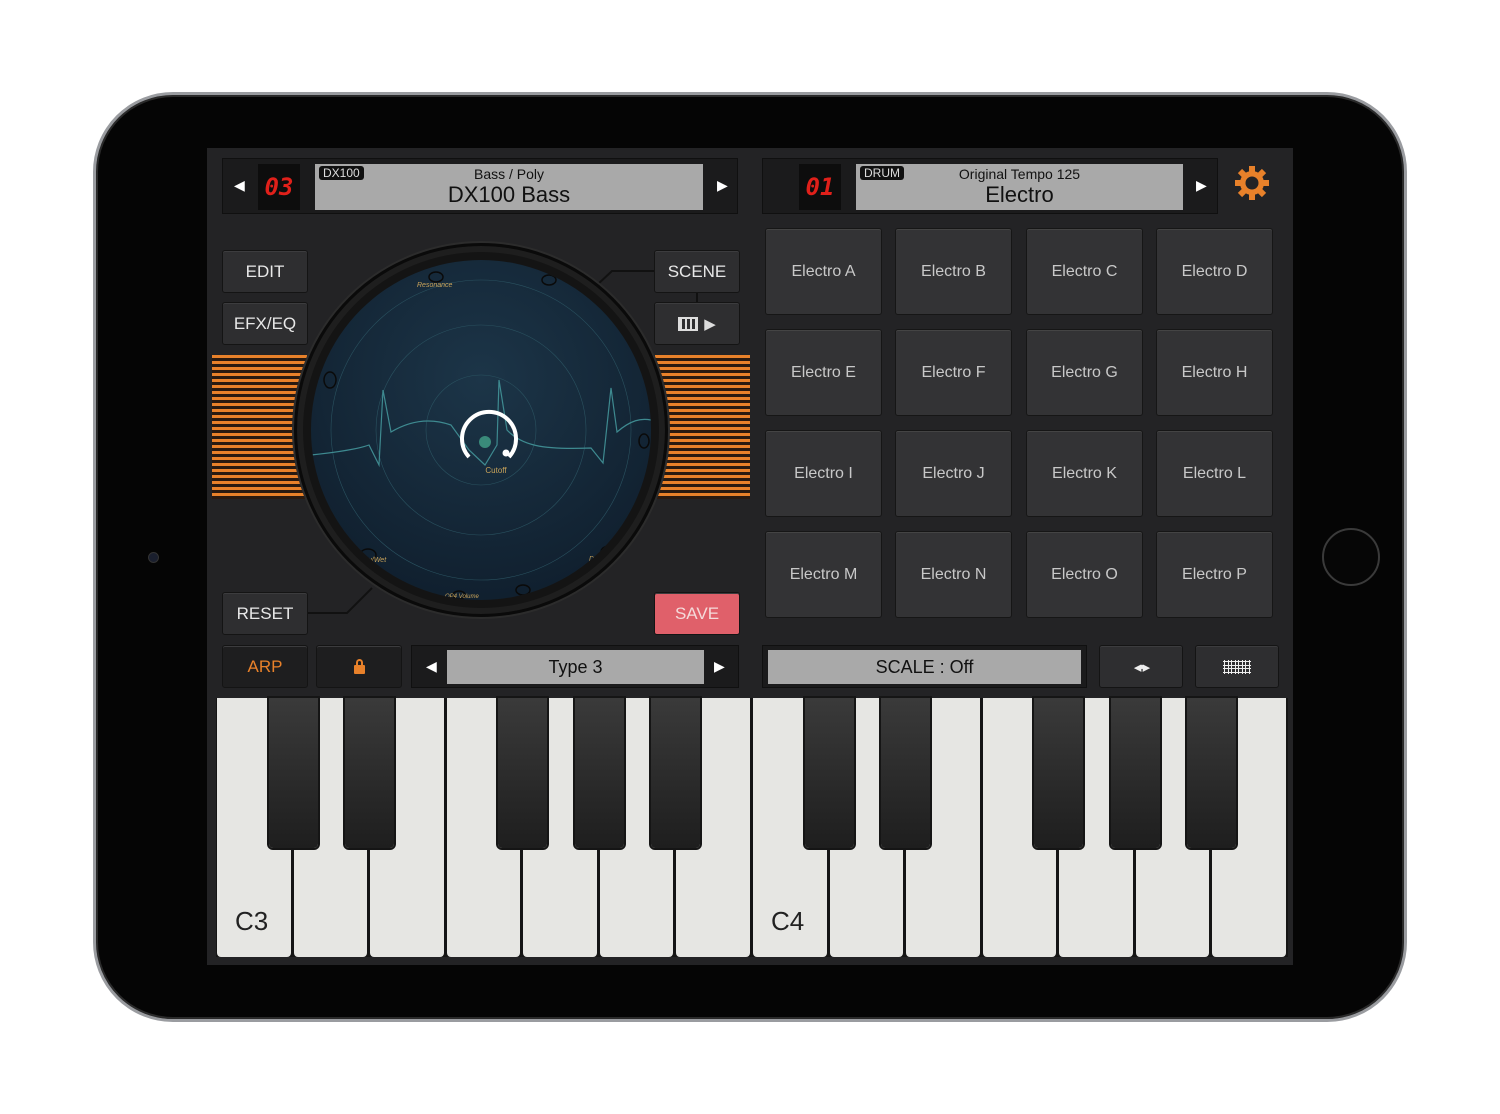  I want to click on scale-display: SCALE : Off, so click(924, 667).